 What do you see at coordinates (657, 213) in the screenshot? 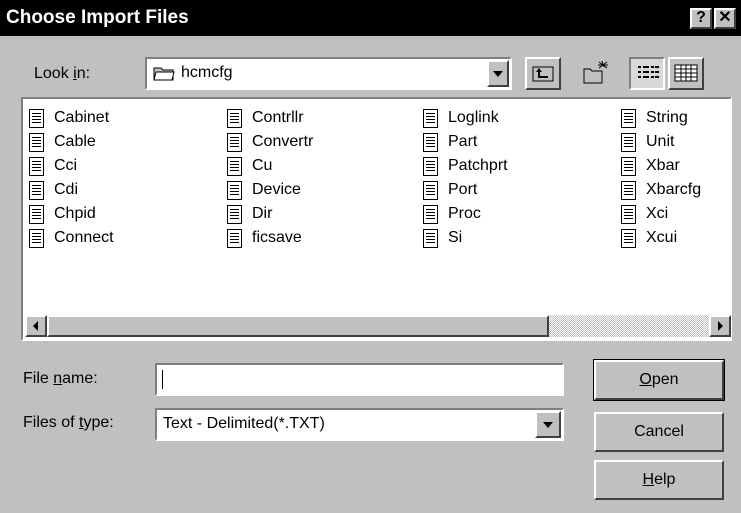
I see `file-item-label: Xci` at bounding box center [657, 213].